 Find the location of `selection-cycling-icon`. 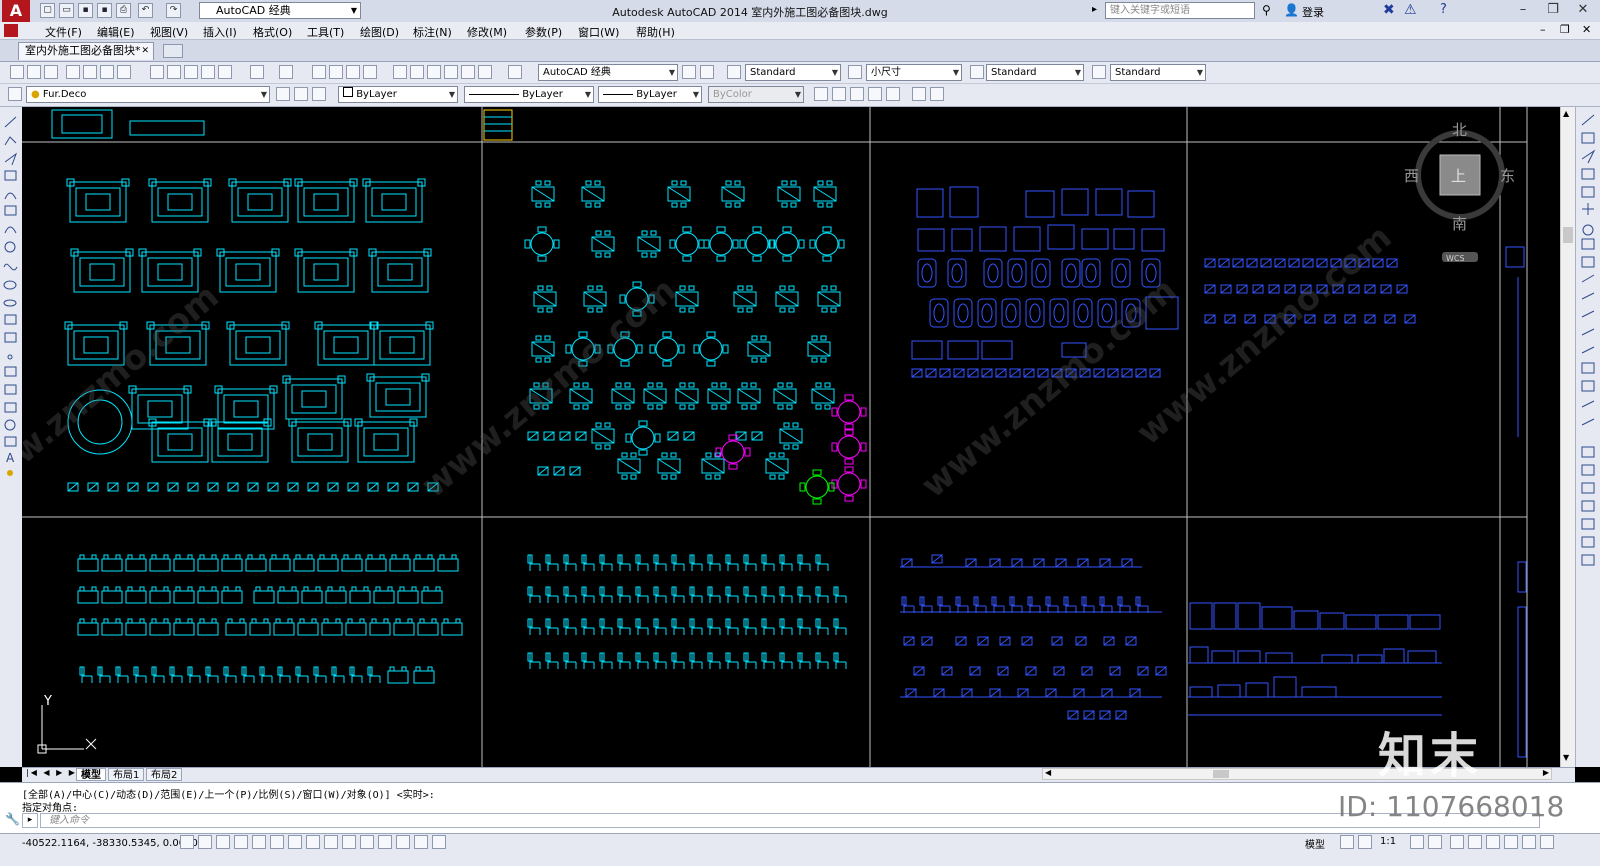

selection-cycling-icon is located at coordinates (421, 842).